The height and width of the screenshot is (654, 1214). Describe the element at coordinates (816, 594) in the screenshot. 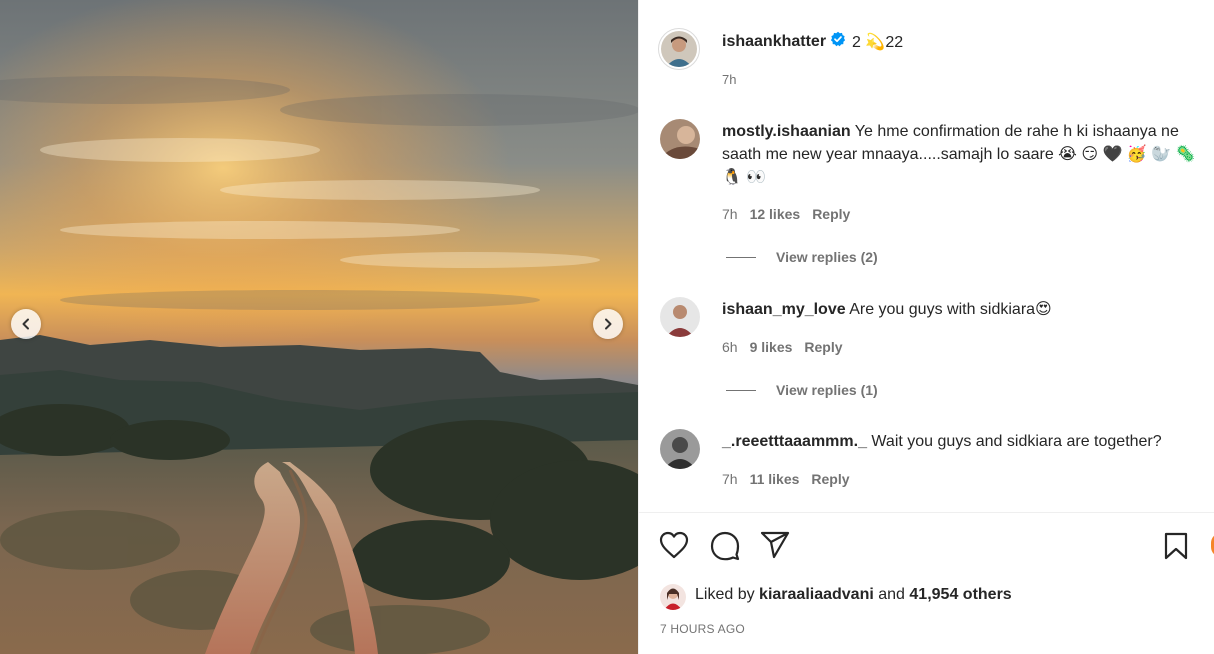

I see `liked-username: kiaraaliaadvani` at that location.